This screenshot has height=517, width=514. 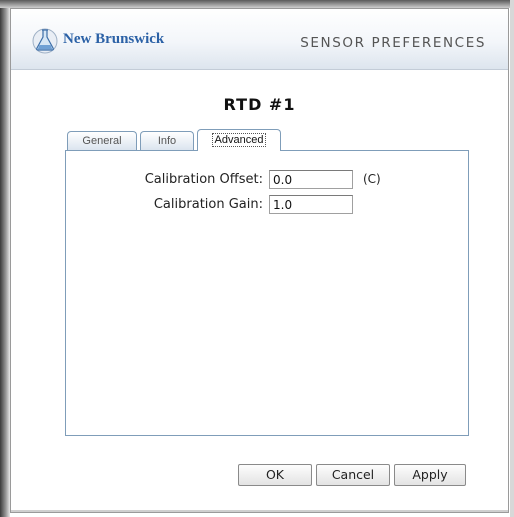 I want to click on tab-general: General, so click(x=102, y=141).